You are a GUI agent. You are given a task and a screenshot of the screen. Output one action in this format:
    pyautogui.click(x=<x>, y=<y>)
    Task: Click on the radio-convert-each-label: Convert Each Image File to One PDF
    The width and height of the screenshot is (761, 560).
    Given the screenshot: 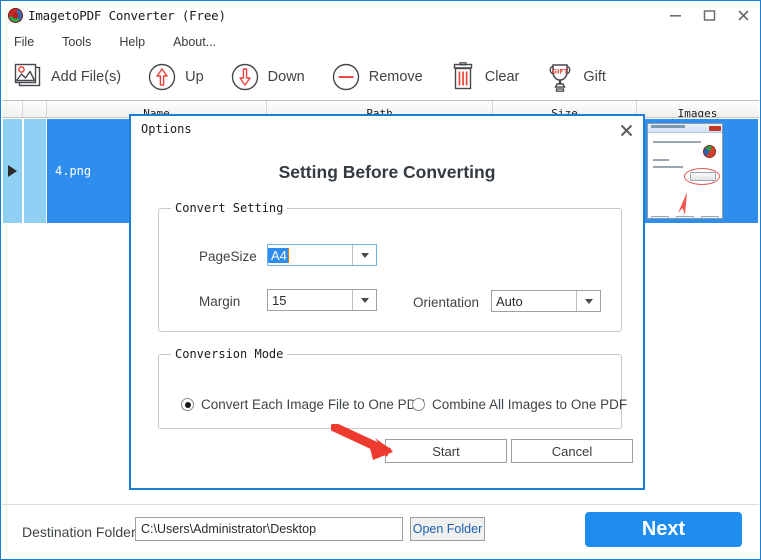 What is the action you would take?
    pyautogui.click(x=313, y=404)
    